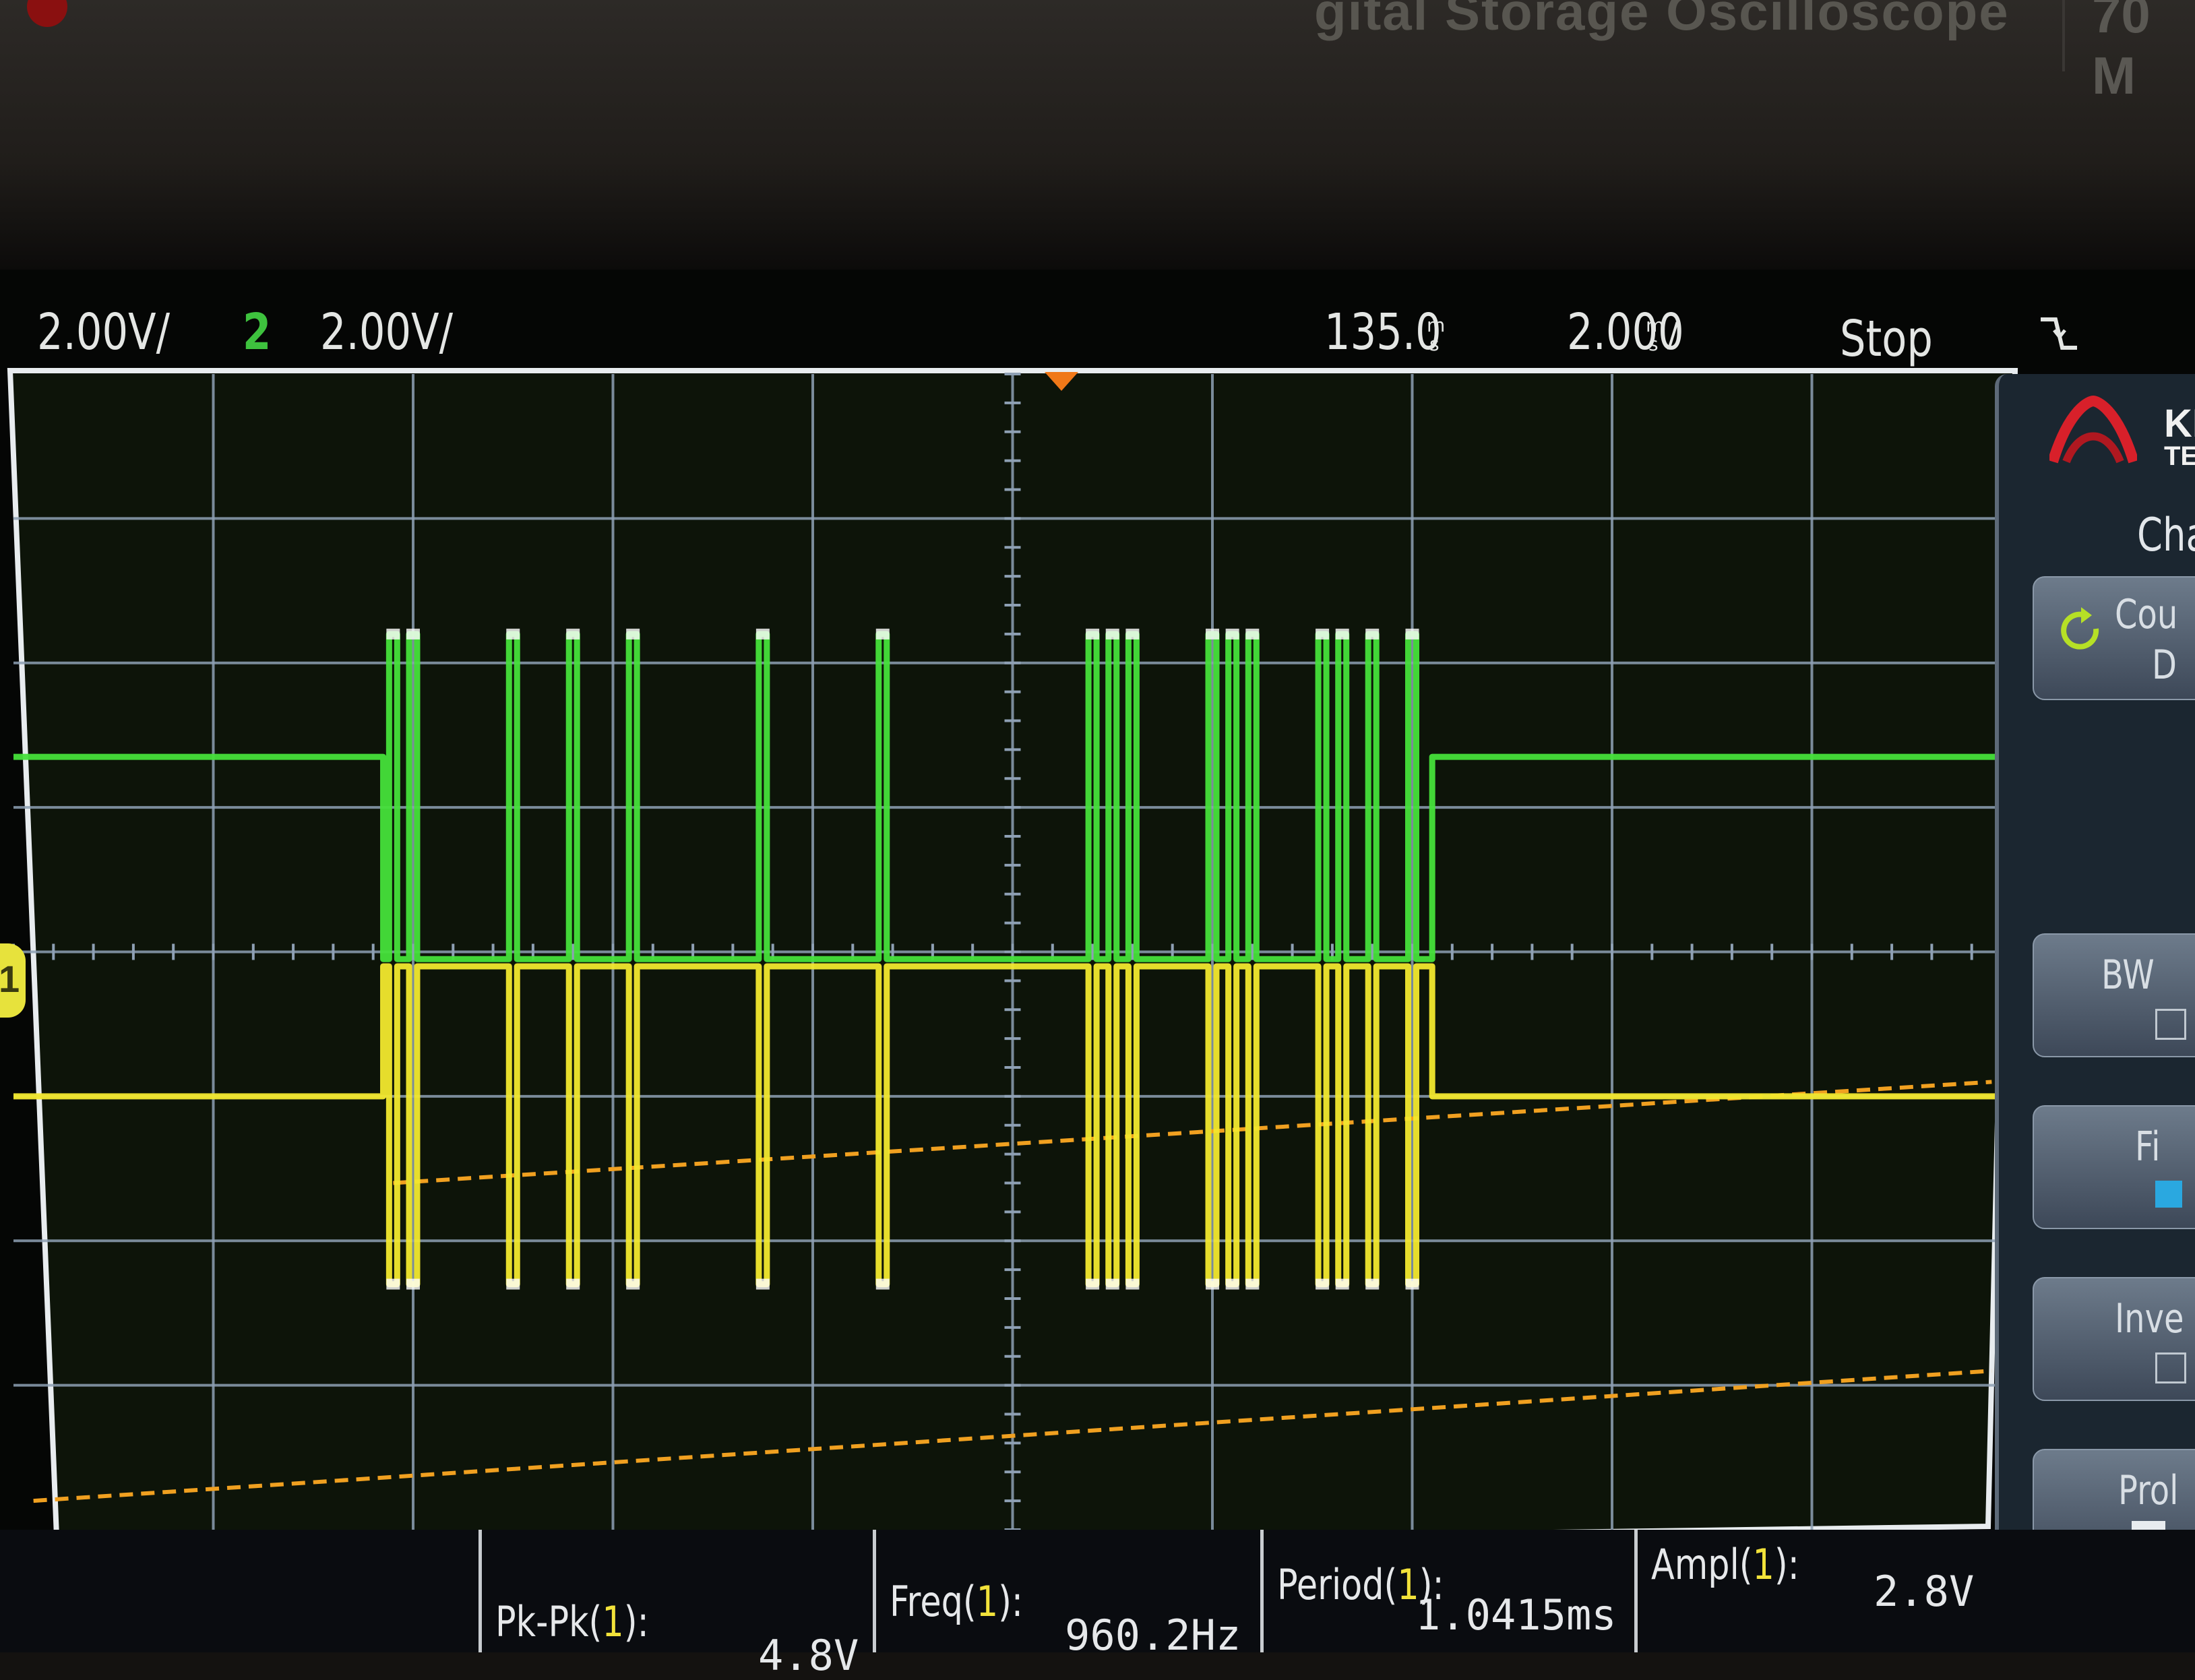 The width and height of the screenshot is (2195, 1680). Describe the element at coordinates (2146, 614) in the screenshot. I see `menu-item-coupling-label: Cou` at that location.